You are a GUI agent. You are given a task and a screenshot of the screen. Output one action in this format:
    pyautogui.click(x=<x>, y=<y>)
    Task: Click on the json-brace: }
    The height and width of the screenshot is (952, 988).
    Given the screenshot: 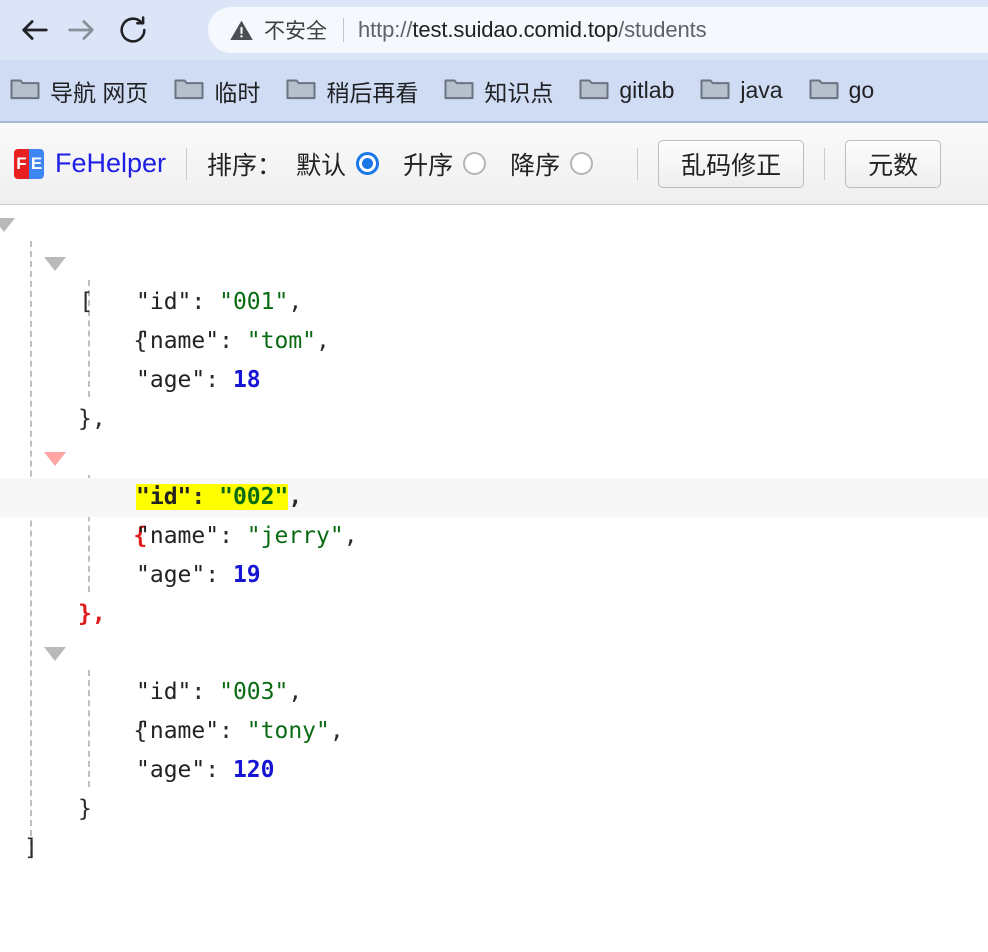 What is the action you would take?
    pyautogui.click(x=85, y=809)
    